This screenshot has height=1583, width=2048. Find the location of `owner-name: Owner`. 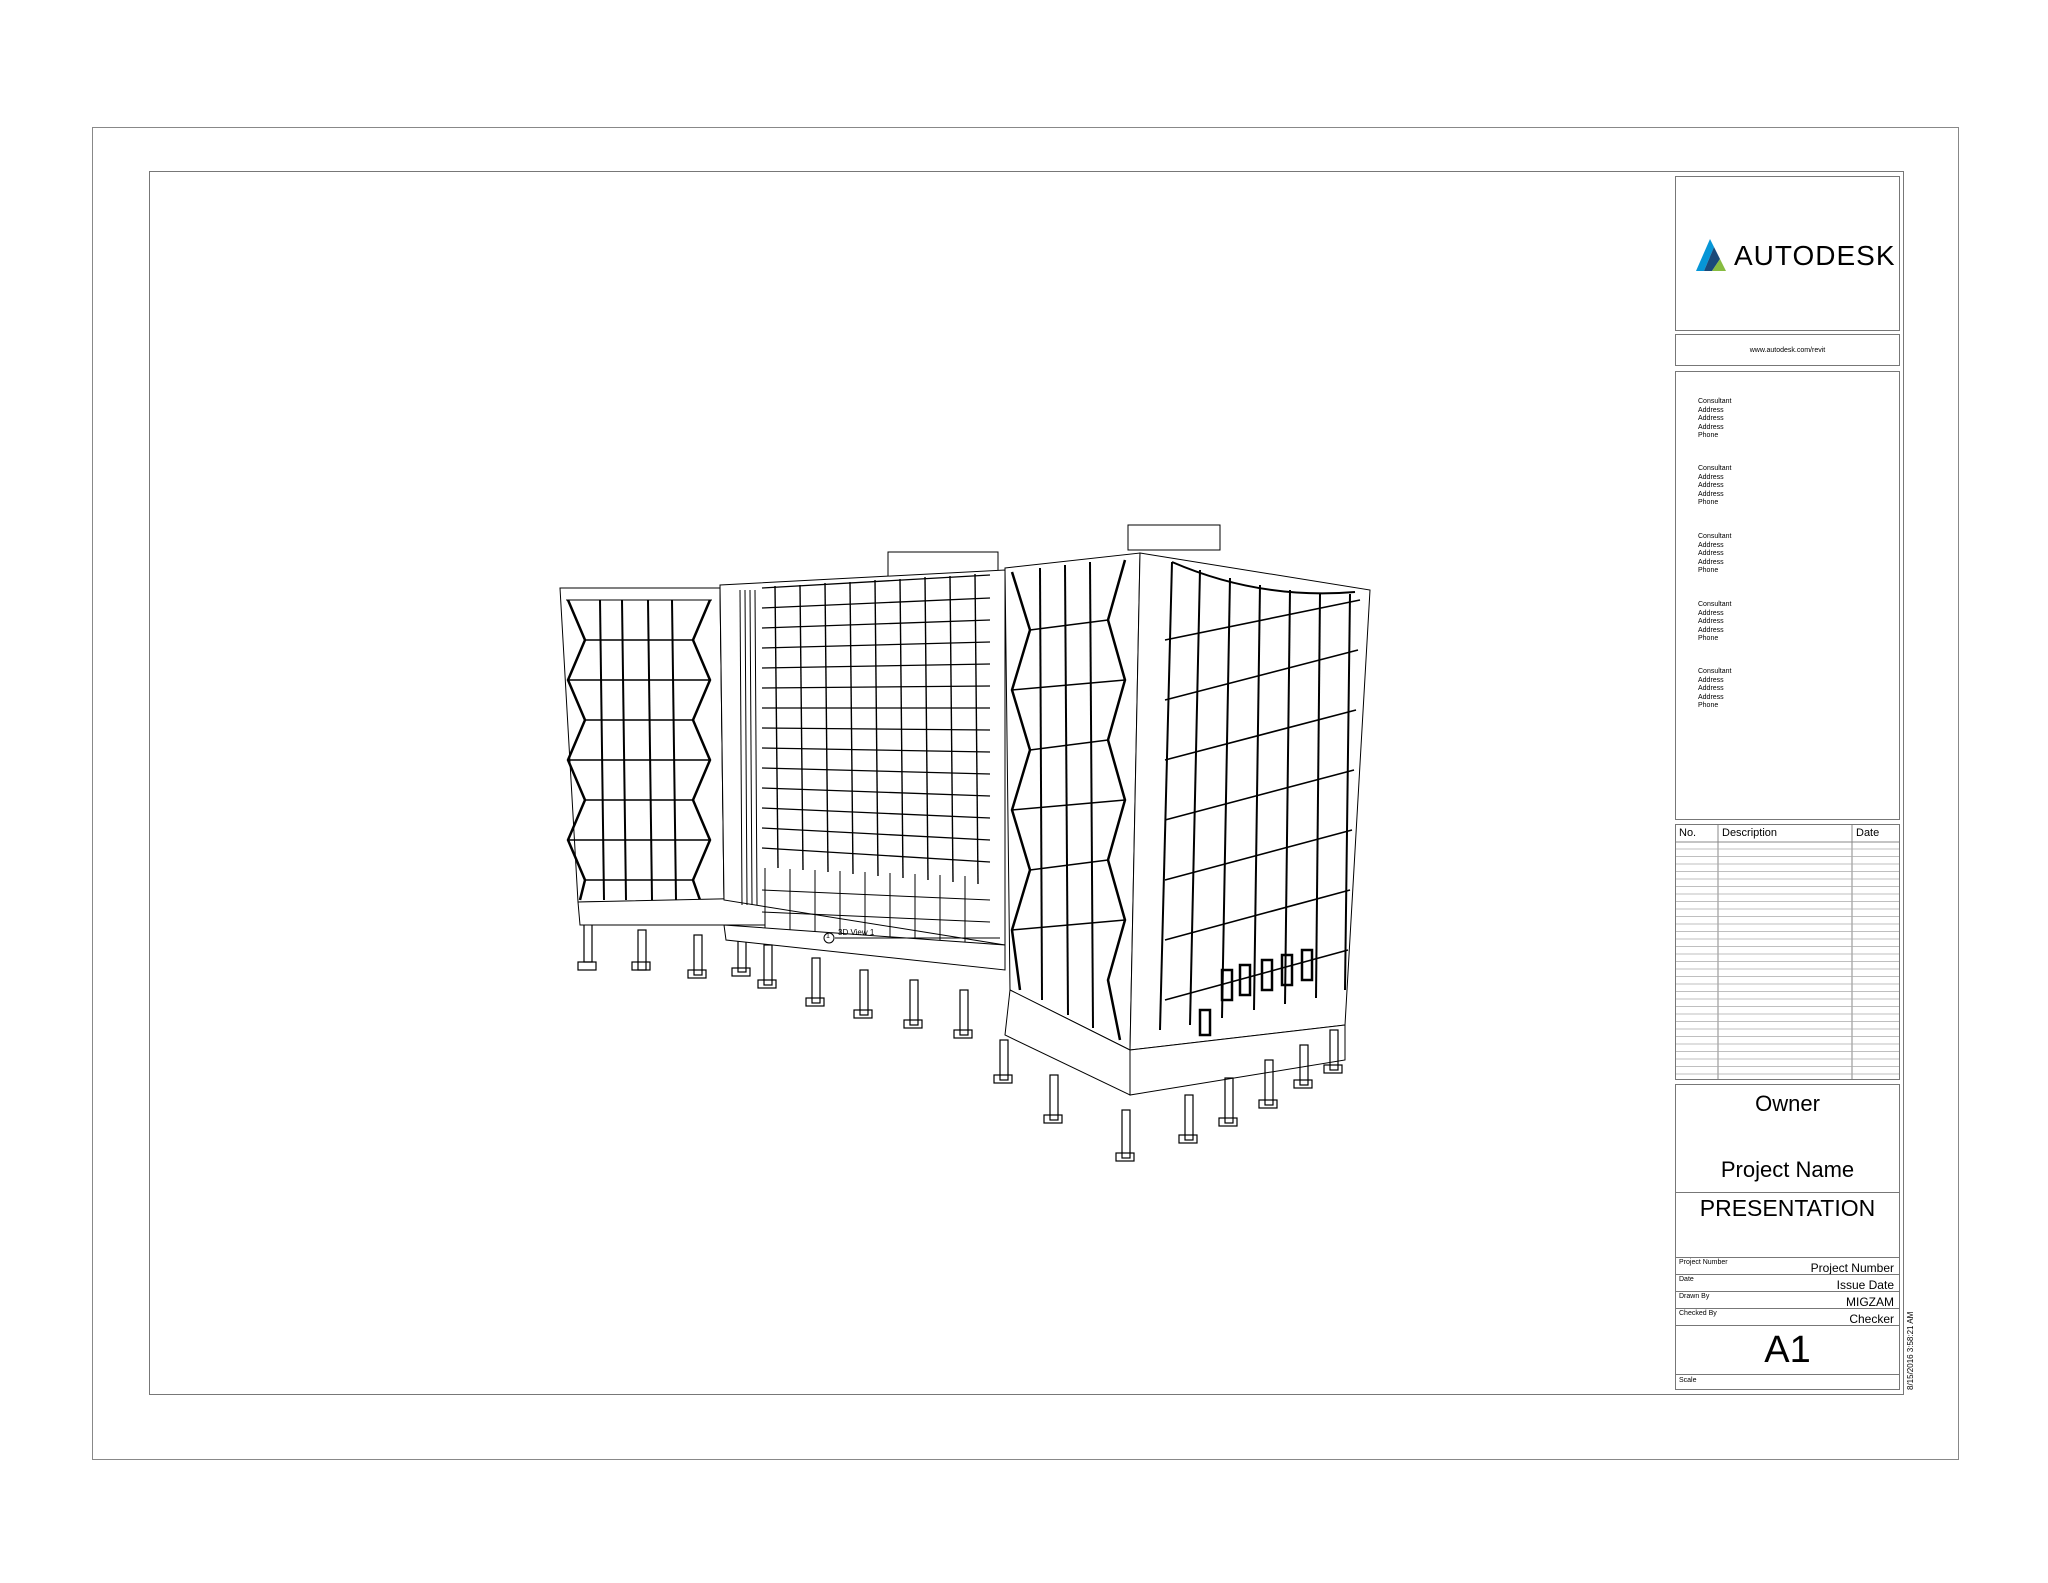

owner-name: Owner is located at coordinates (1787, 1103).